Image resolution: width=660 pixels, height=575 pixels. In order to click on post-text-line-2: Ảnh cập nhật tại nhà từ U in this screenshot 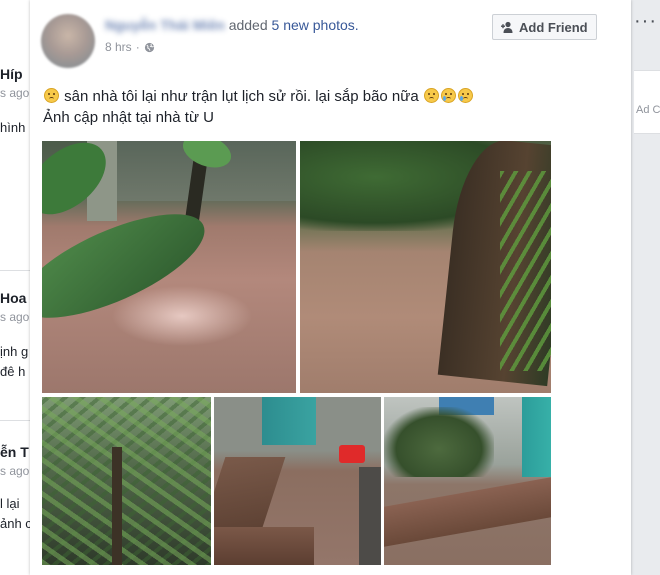, I will do `click(128, 117)`.